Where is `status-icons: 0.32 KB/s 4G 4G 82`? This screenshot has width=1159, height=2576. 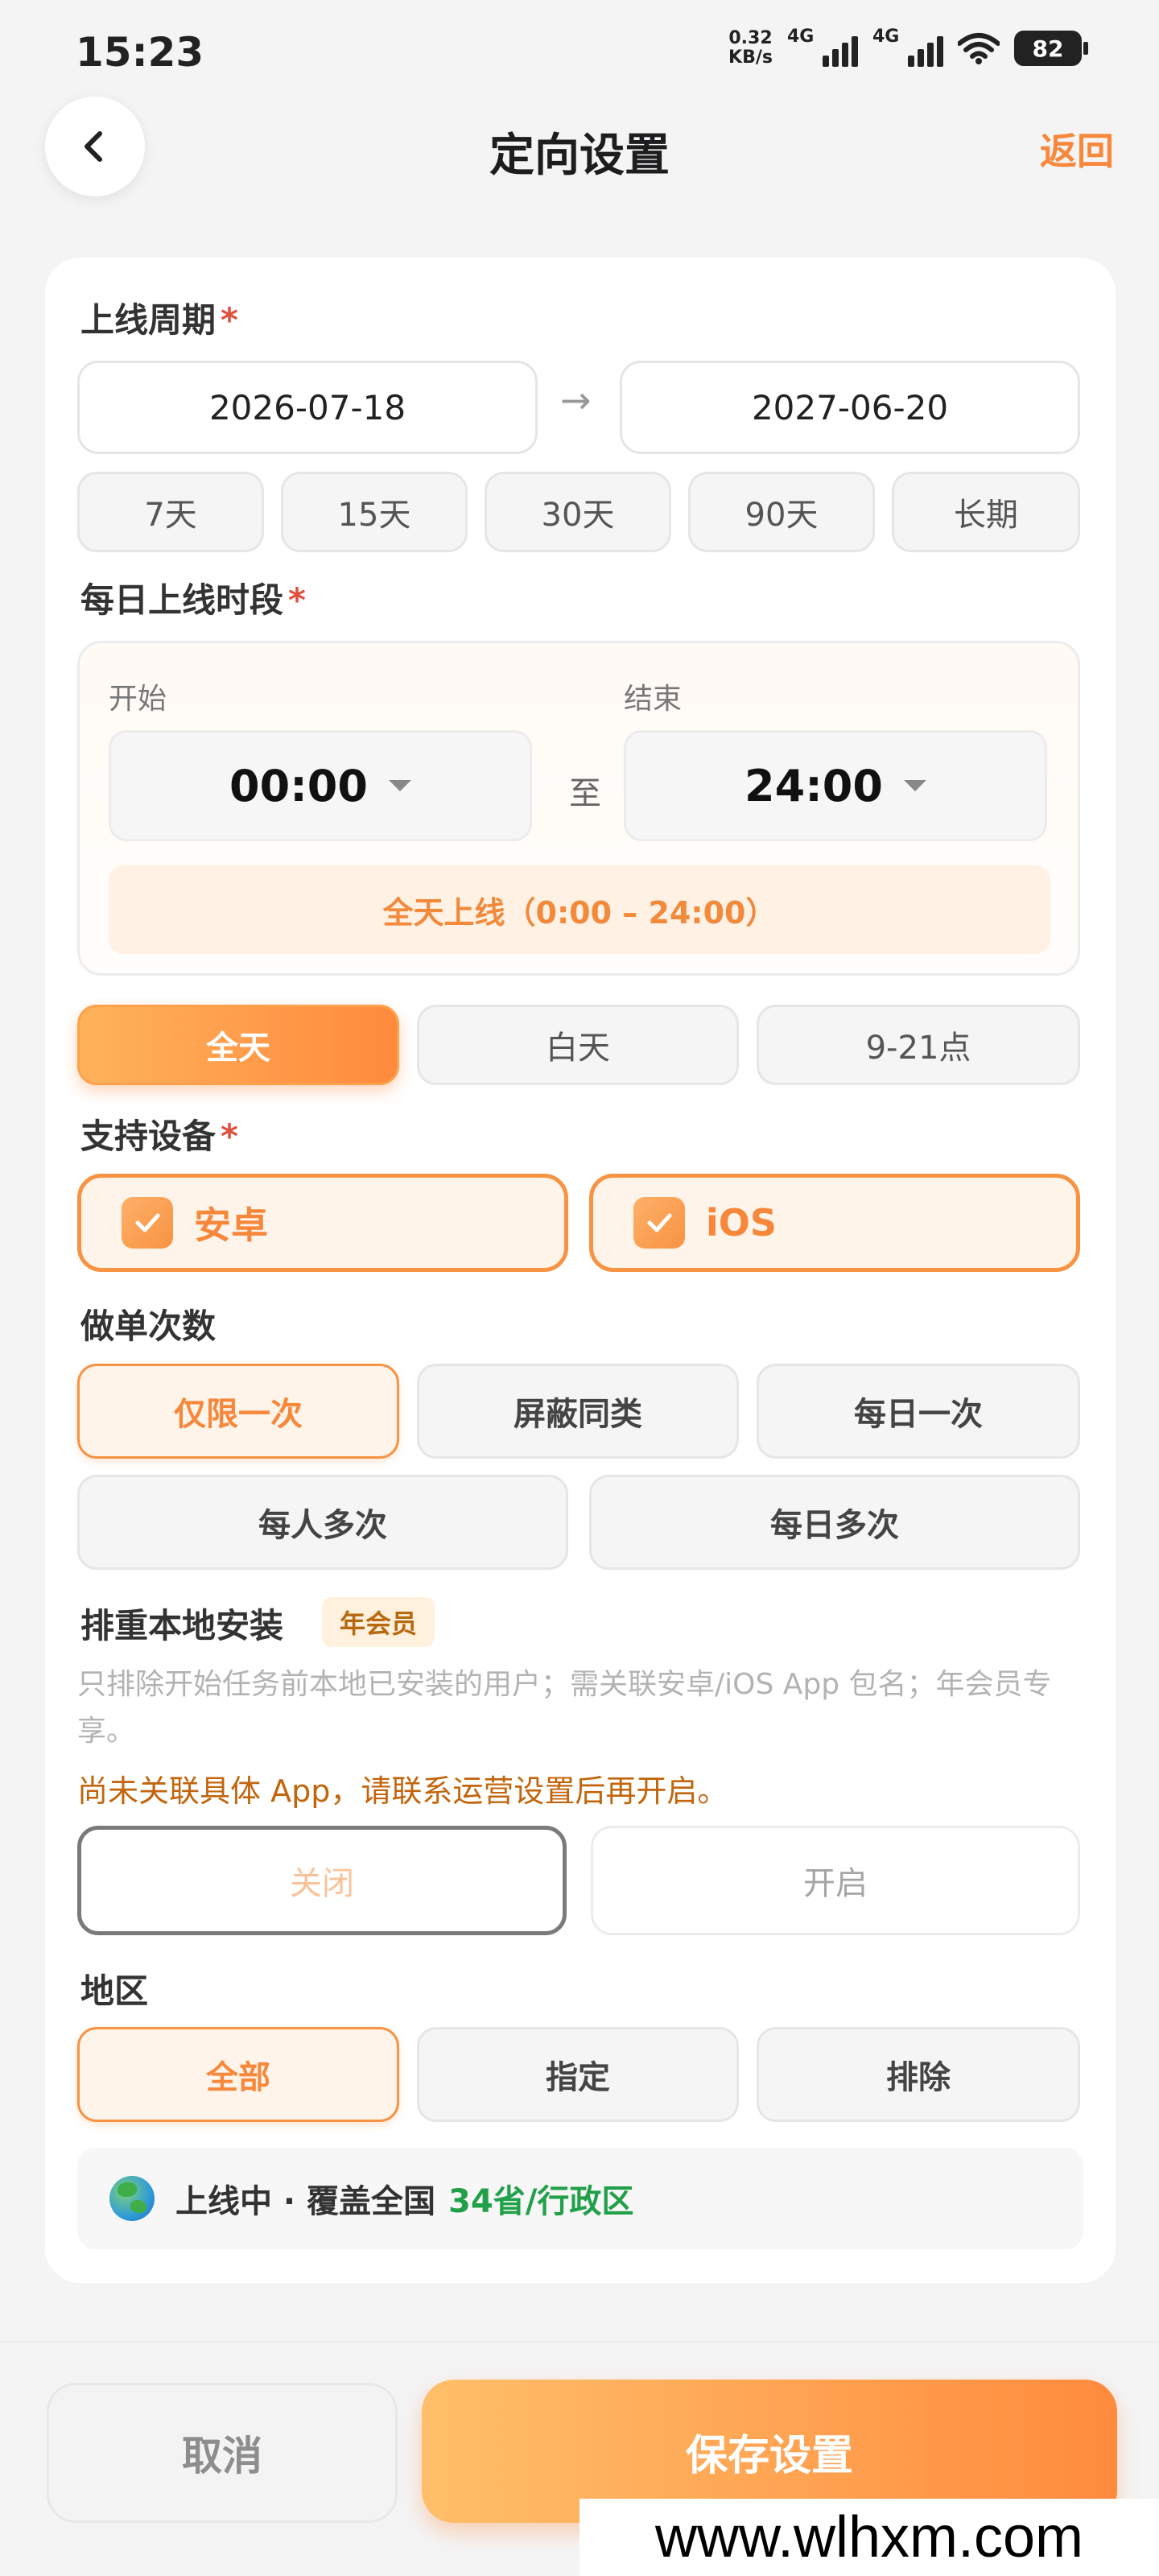
status-icons: 0.32 KB/s 4G 4G 82 is located at coordinates (908, 47).